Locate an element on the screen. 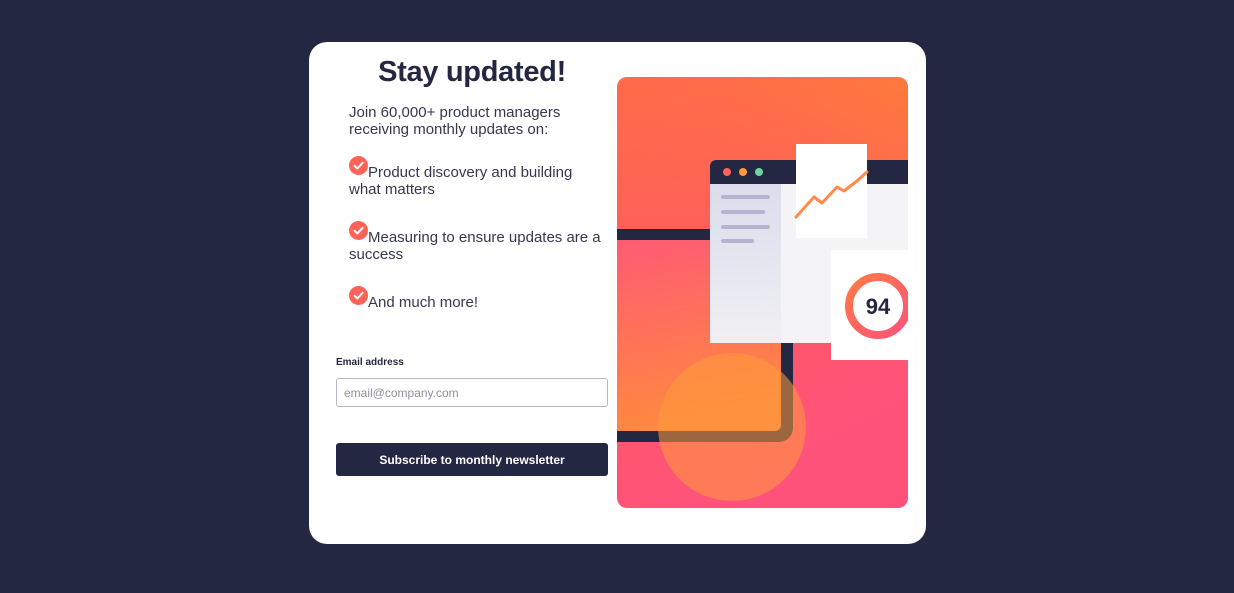 The width and height of the screenshot is (1234, 593). email-label: Email address is located at coordinates (370, 362).